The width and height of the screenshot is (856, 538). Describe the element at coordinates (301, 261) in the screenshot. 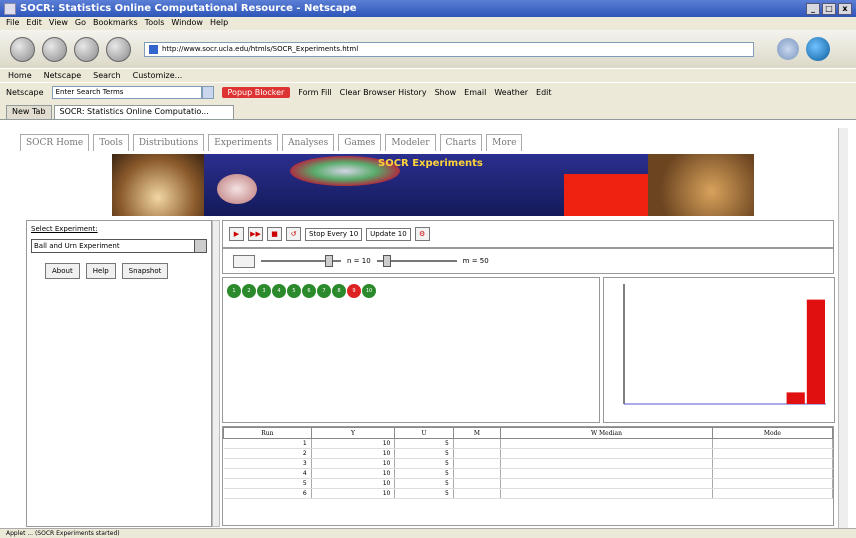

I see `n-slider` at that location.